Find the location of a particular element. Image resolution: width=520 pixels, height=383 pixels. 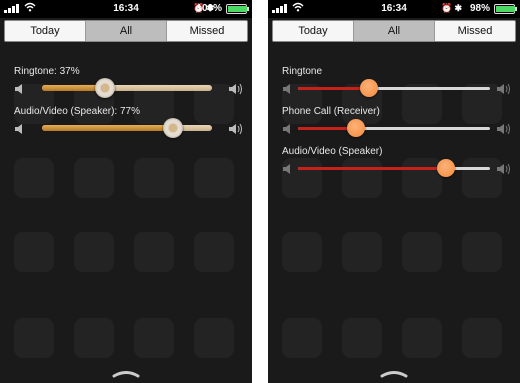

status-bar: 16:34 ⏰✱ 98% is located at coordinates (394, 9).